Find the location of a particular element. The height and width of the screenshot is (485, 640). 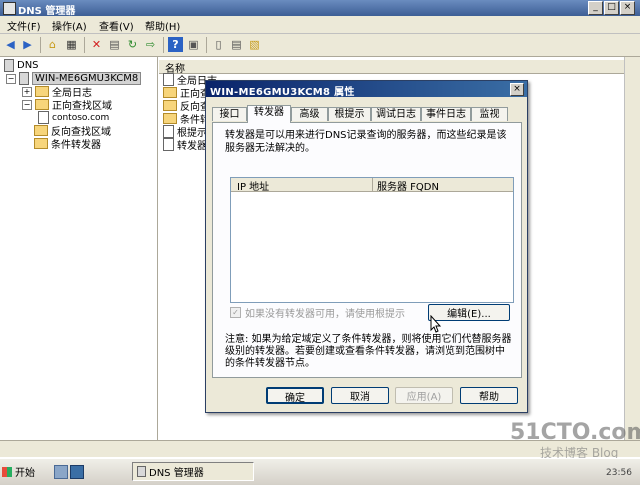

ok-button: 确定 is located at coordinates (295, 395).